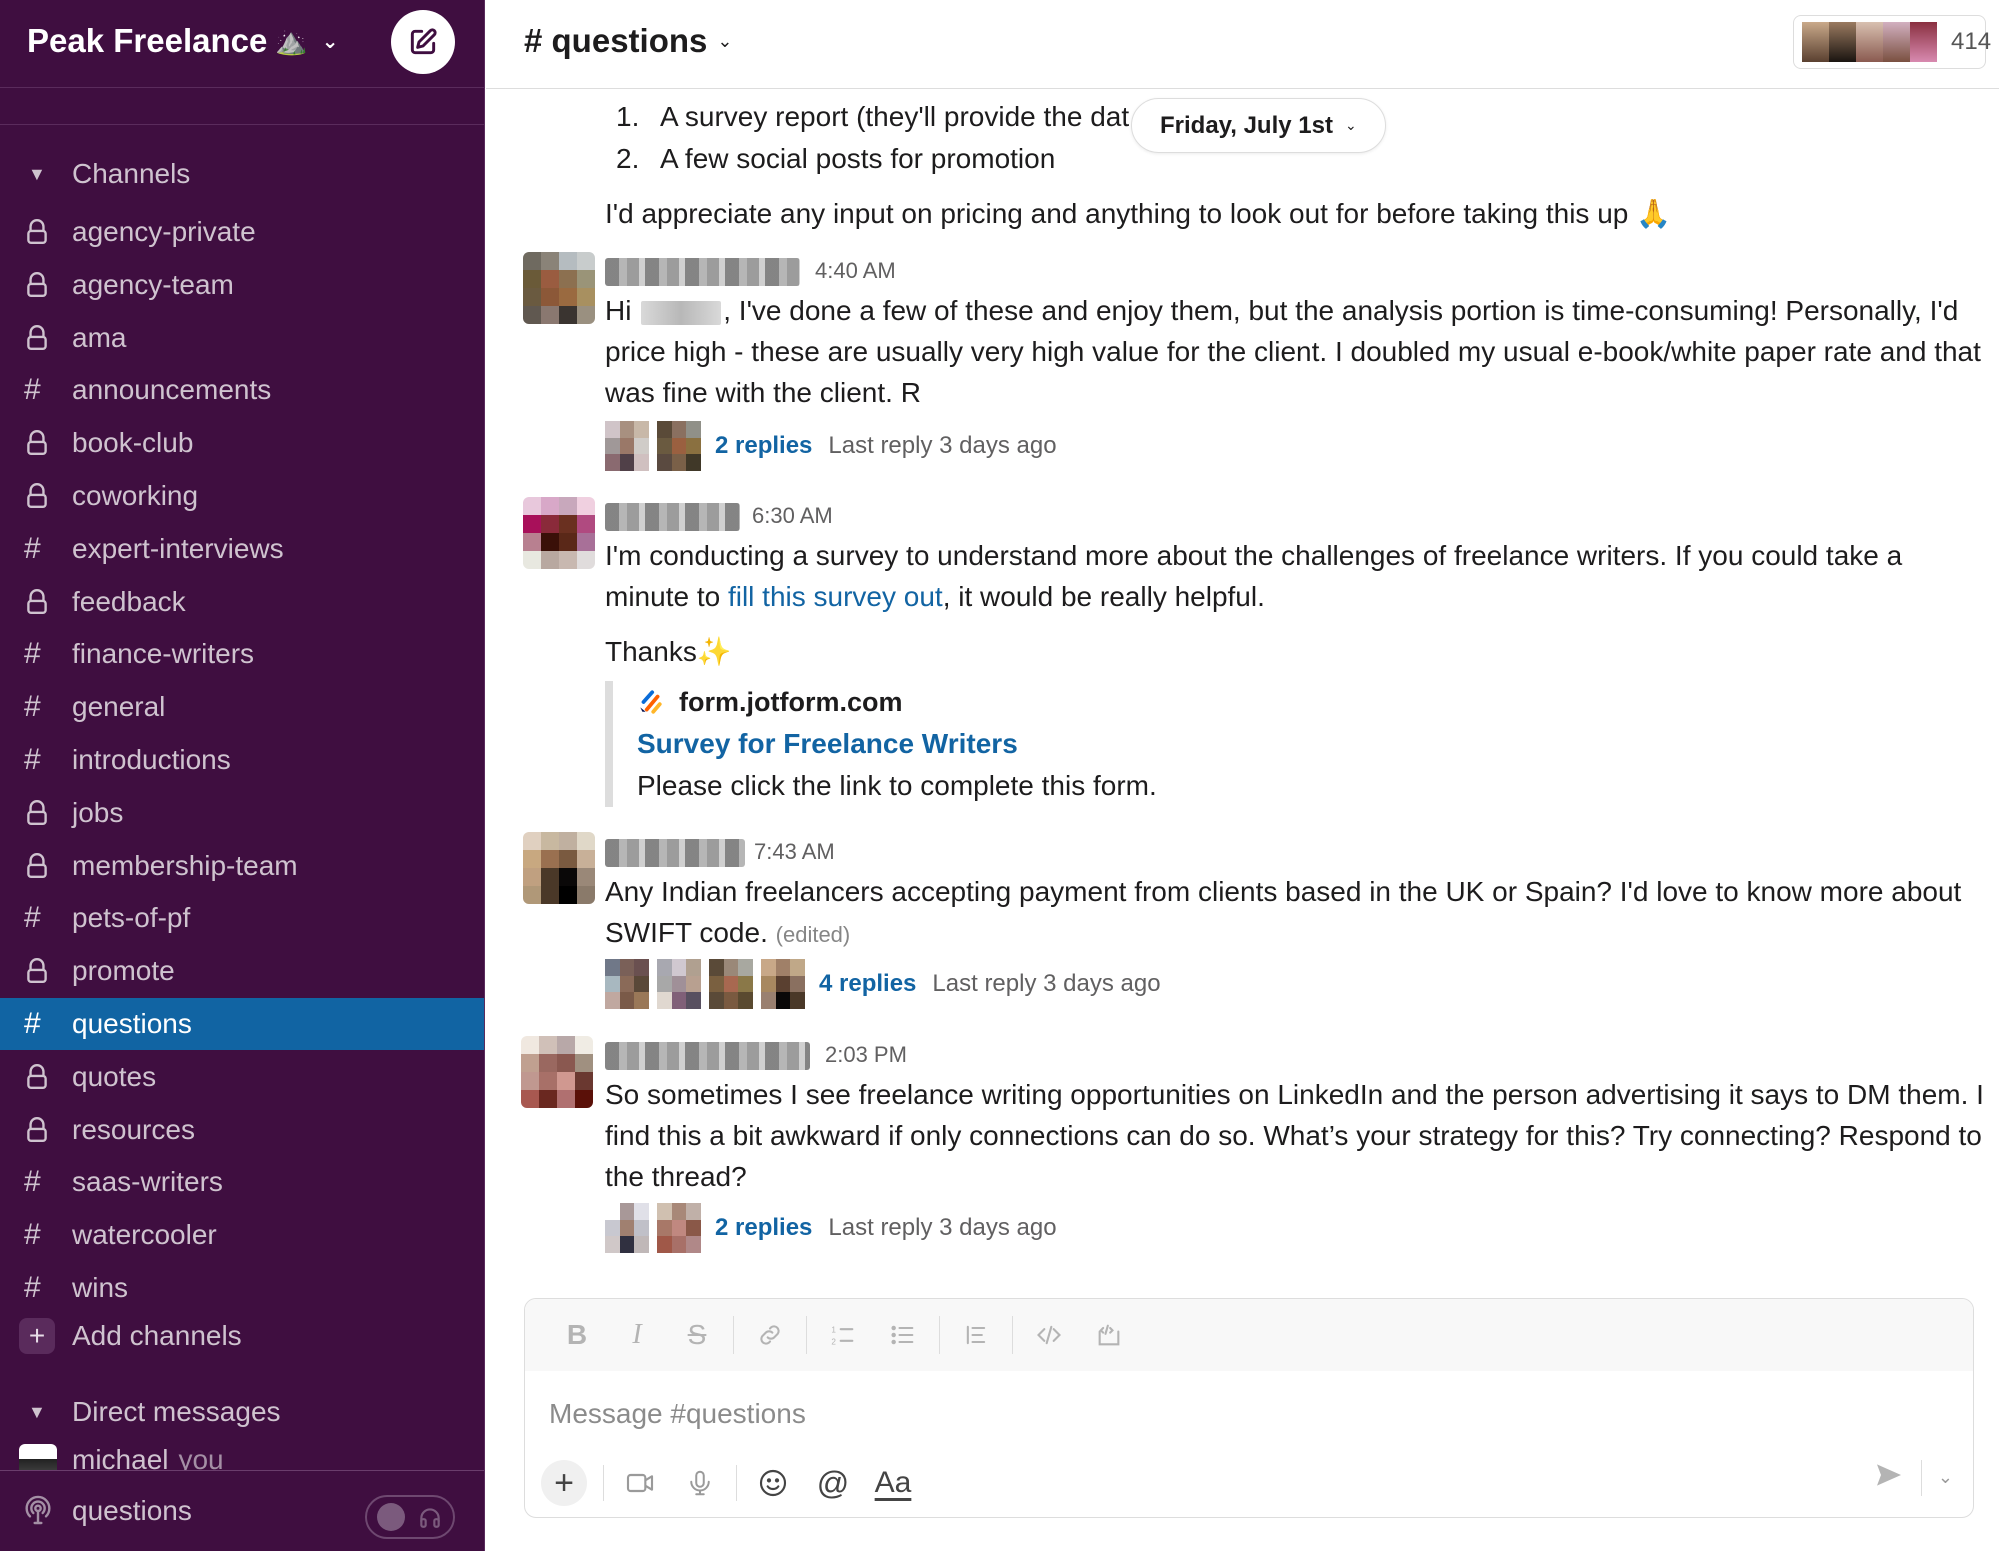 This screenshot has height=1551, width=1999. Describe the element at coordinates (242, 813) in the screenshot. I see `sidebar-item-jobs: jobs` at that location.